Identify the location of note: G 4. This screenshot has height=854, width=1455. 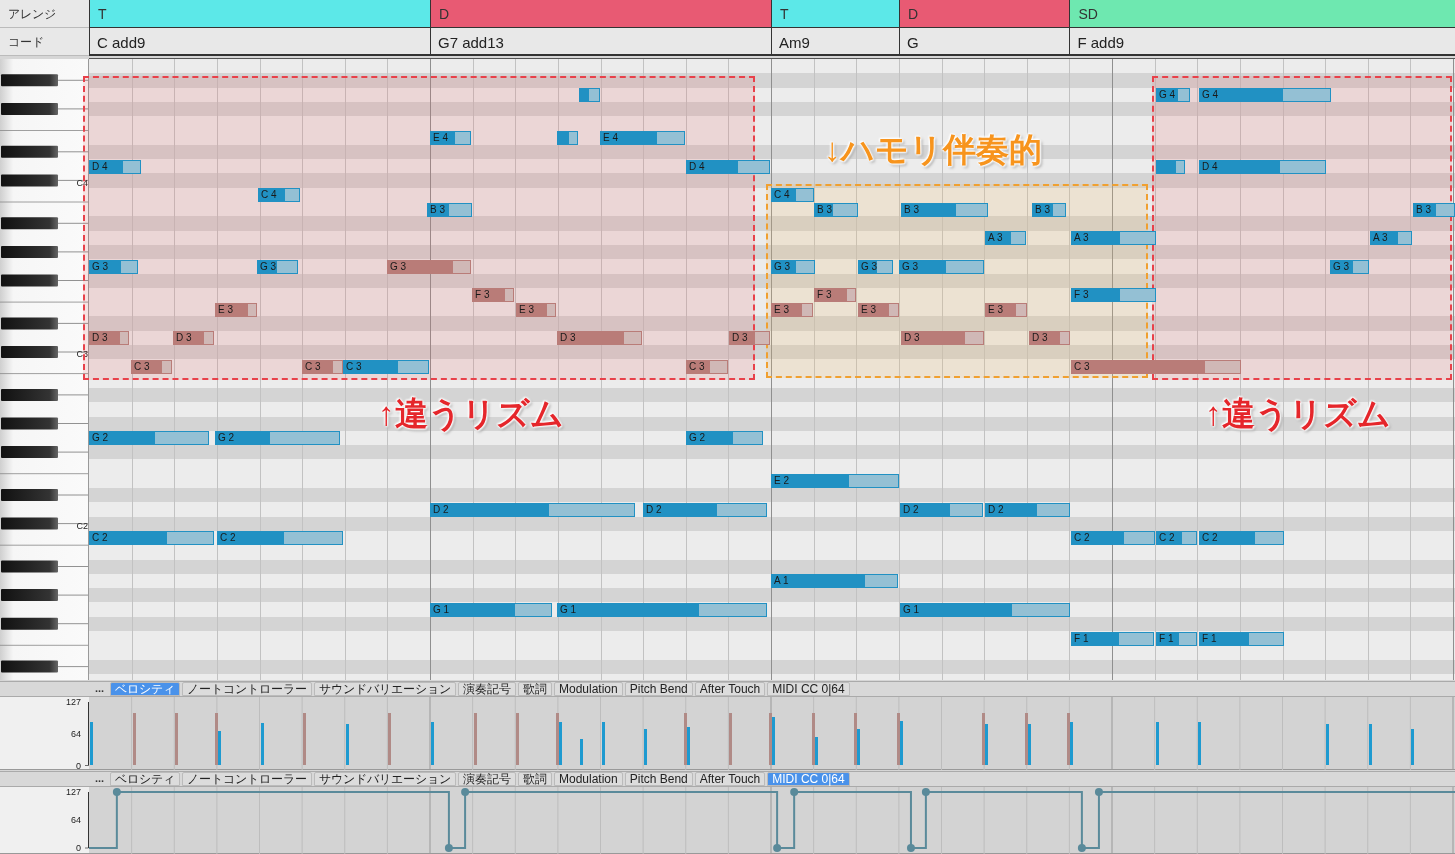
(1173, 95).